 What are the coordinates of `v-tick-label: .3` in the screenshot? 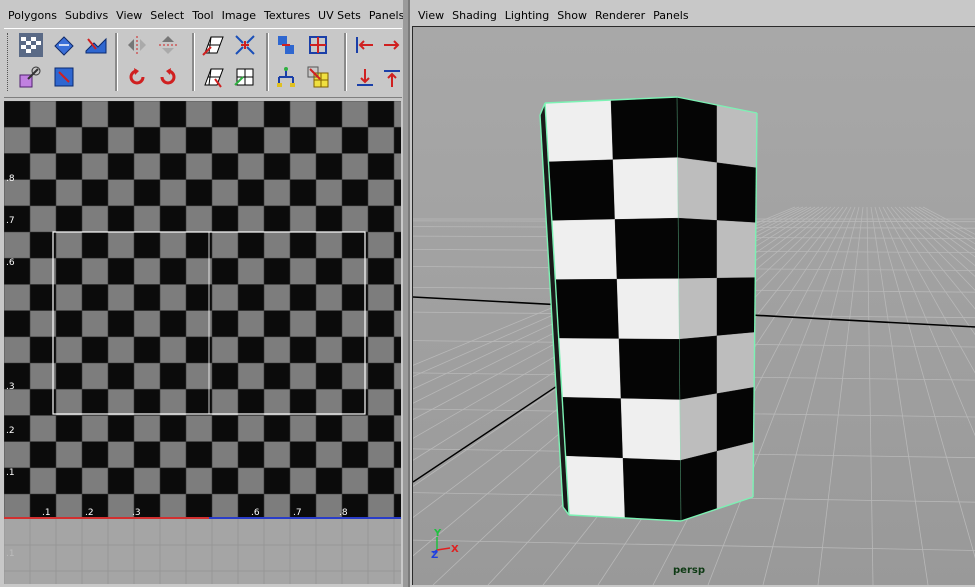 It's located at (10, 387).